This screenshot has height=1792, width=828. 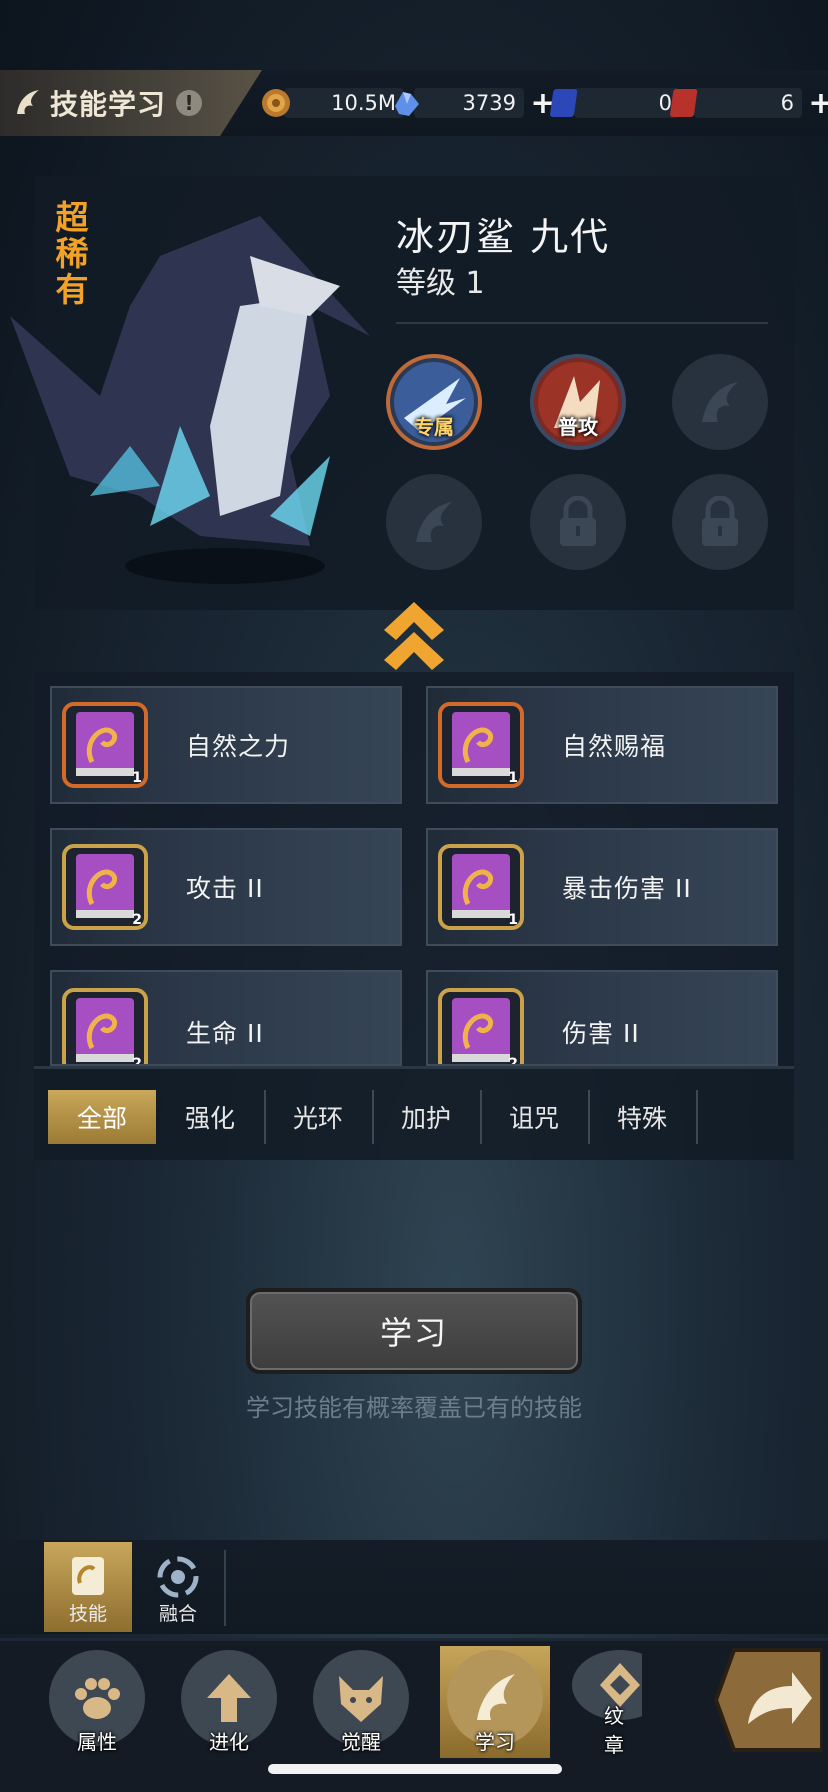 What do you see at coordinates (102, 1117) in the screenshot?
I see `tab-all: 全部` at bounding box center [102, 1117].